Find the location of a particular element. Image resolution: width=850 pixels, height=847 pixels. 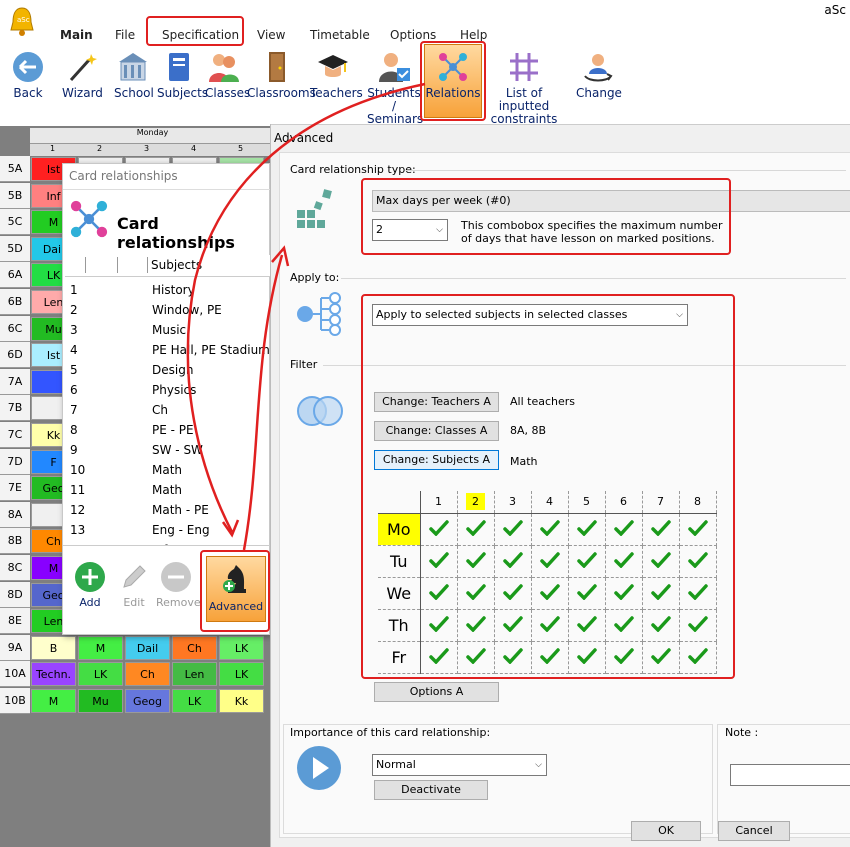

lesson-card: Kk is located at coordinates (241, 701).